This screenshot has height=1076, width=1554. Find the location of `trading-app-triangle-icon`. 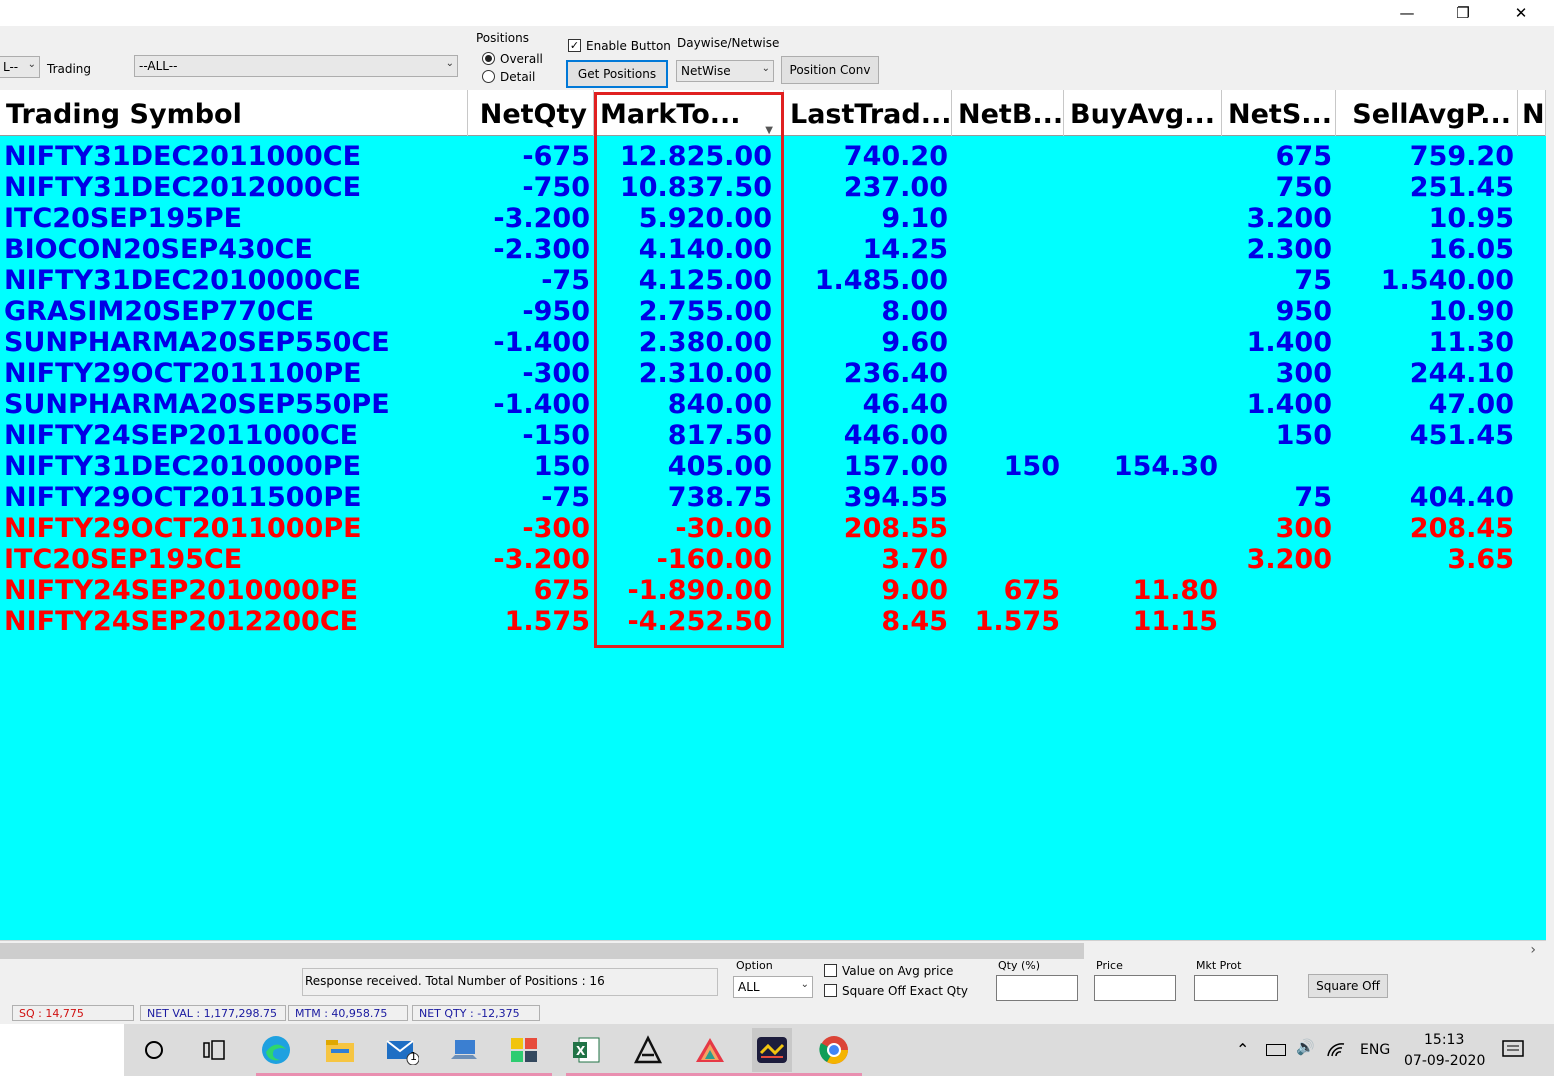

trading-app-triangle-icon is located at coordinates (710, 1050).